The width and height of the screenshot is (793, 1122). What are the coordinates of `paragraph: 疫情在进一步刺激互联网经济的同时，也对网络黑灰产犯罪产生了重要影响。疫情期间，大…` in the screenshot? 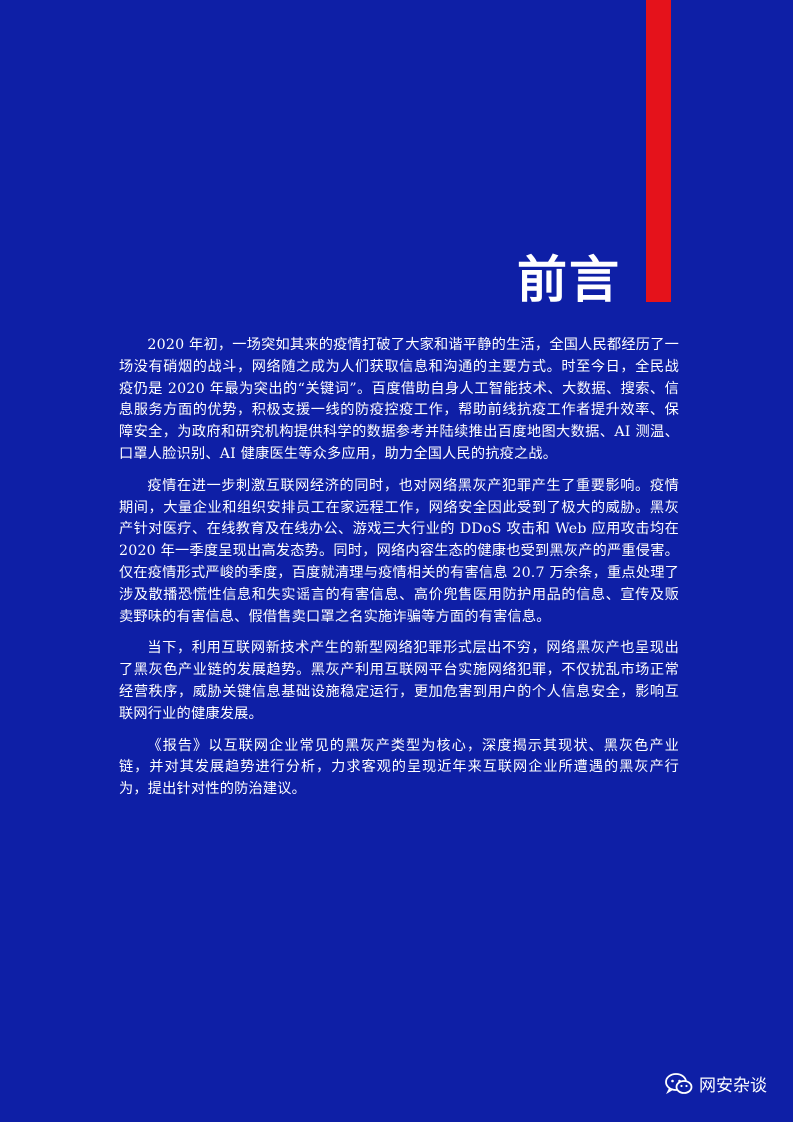 It's located at (399, 551).